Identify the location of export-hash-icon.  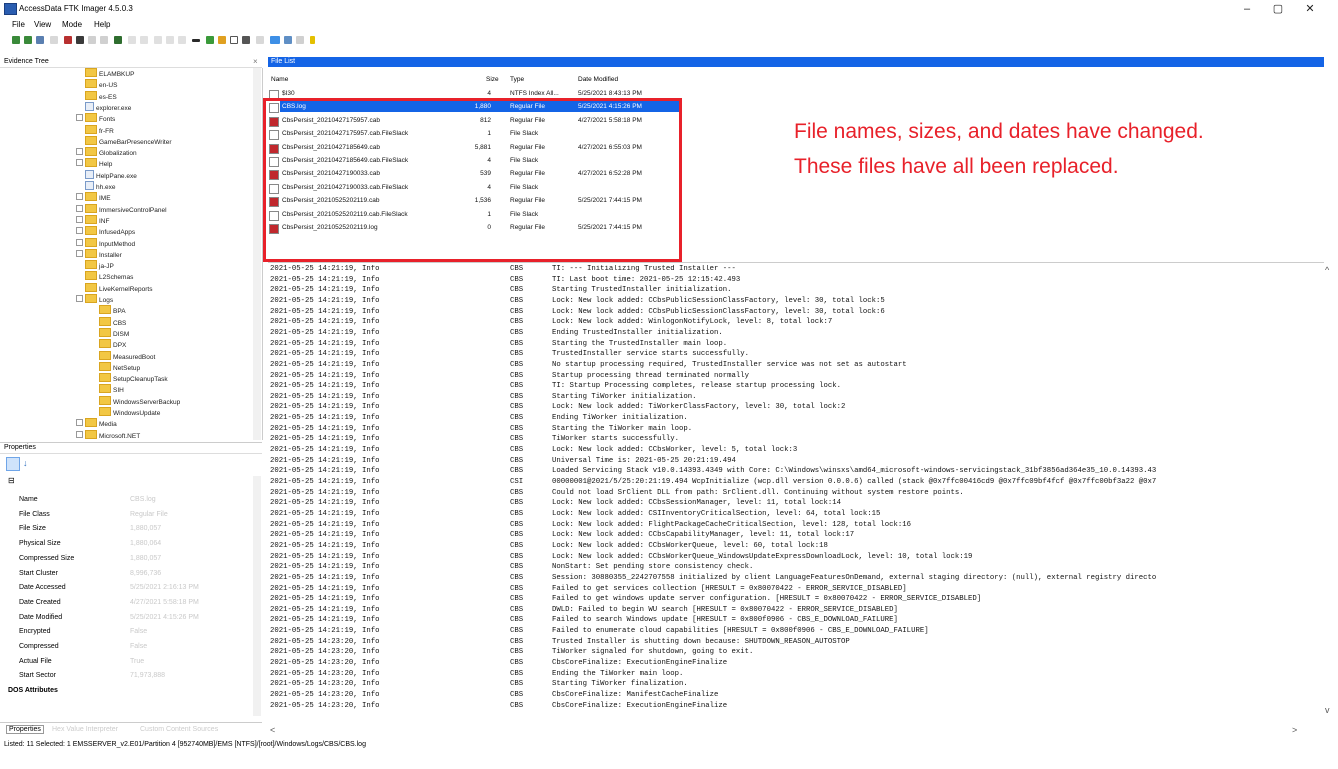
(170, 40).